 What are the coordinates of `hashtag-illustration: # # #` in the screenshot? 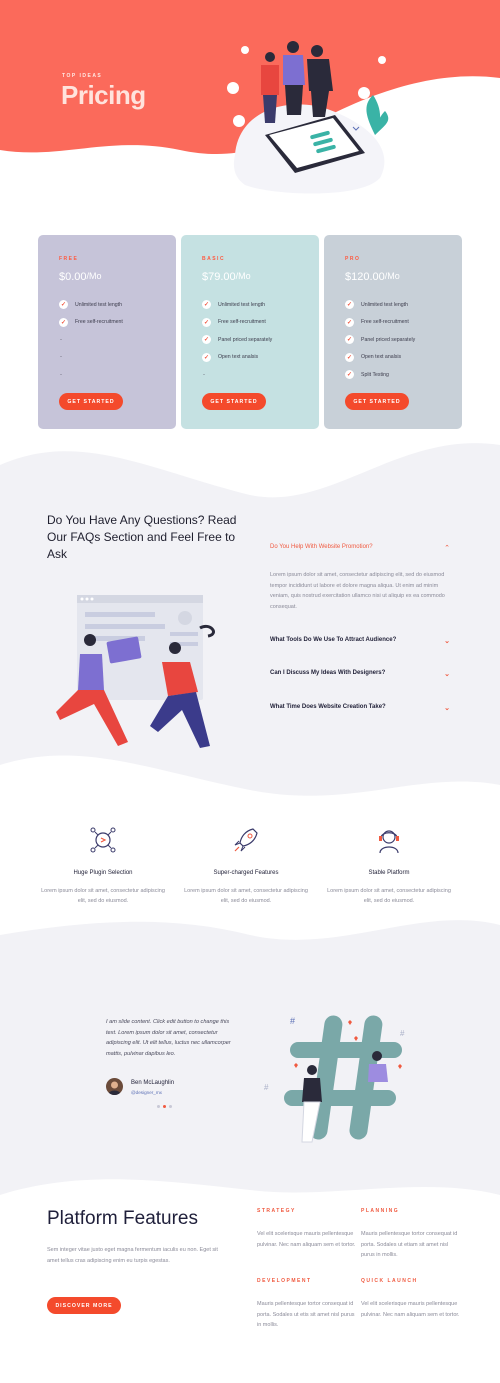 It's located at (334, 1079).